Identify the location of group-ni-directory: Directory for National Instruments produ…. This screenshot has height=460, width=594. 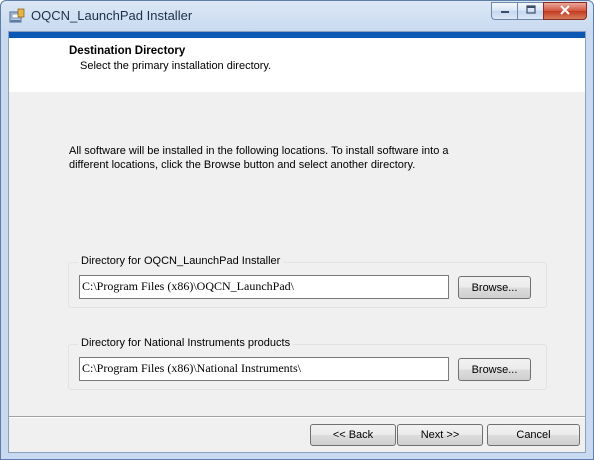
(307, 363).